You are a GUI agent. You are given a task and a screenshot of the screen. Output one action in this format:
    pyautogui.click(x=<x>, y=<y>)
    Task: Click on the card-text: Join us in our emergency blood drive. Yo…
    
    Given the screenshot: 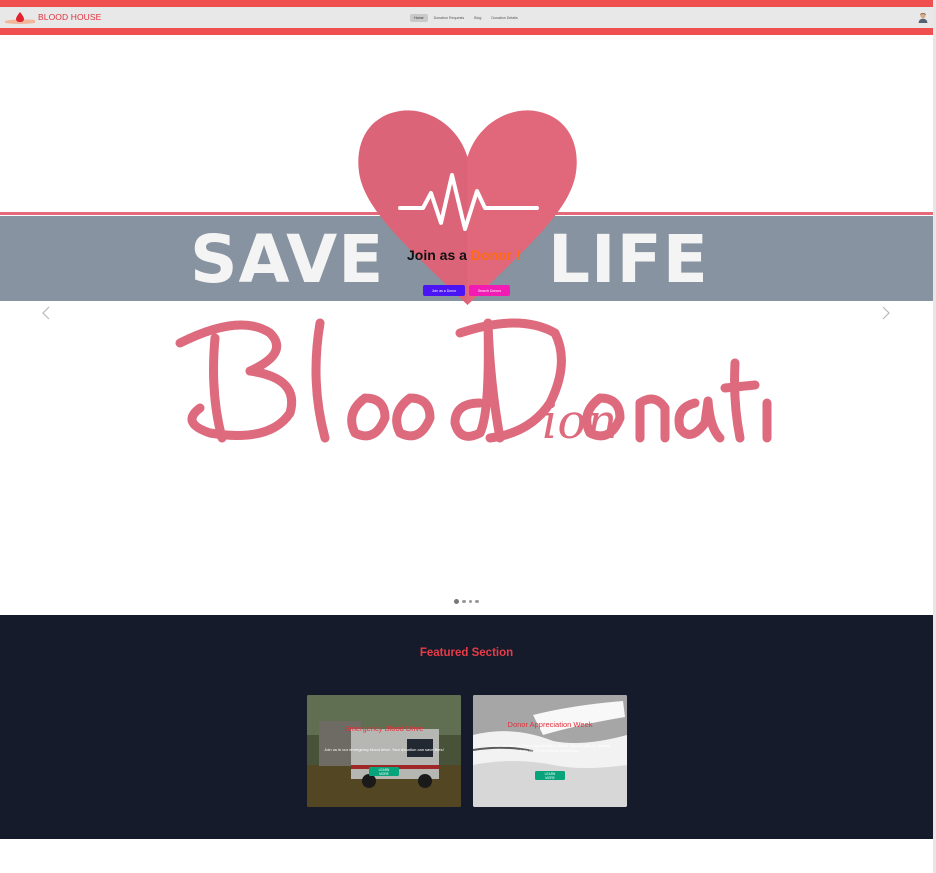 What is the action you would take?
    pyautogui.click(x=384, y=749)
    